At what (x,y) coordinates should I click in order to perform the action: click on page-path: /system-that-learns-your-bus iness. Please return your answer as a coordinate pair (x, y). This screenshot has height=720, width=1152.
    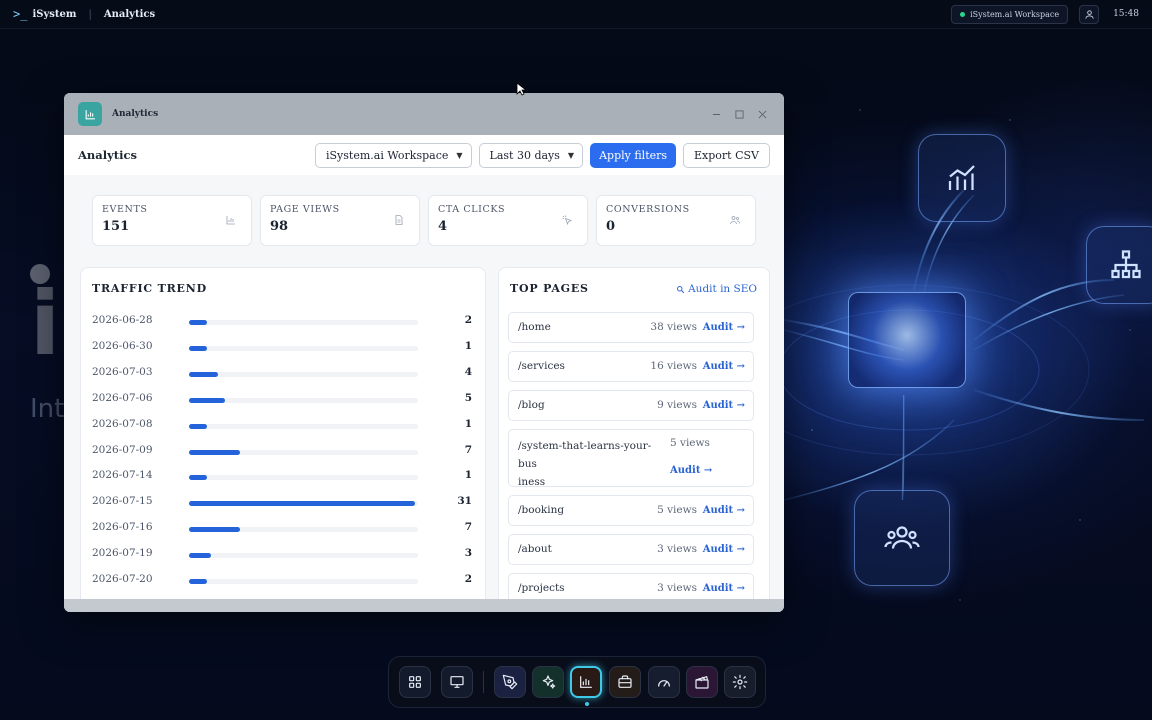
    Looking at the image, I should click on (593, 464).